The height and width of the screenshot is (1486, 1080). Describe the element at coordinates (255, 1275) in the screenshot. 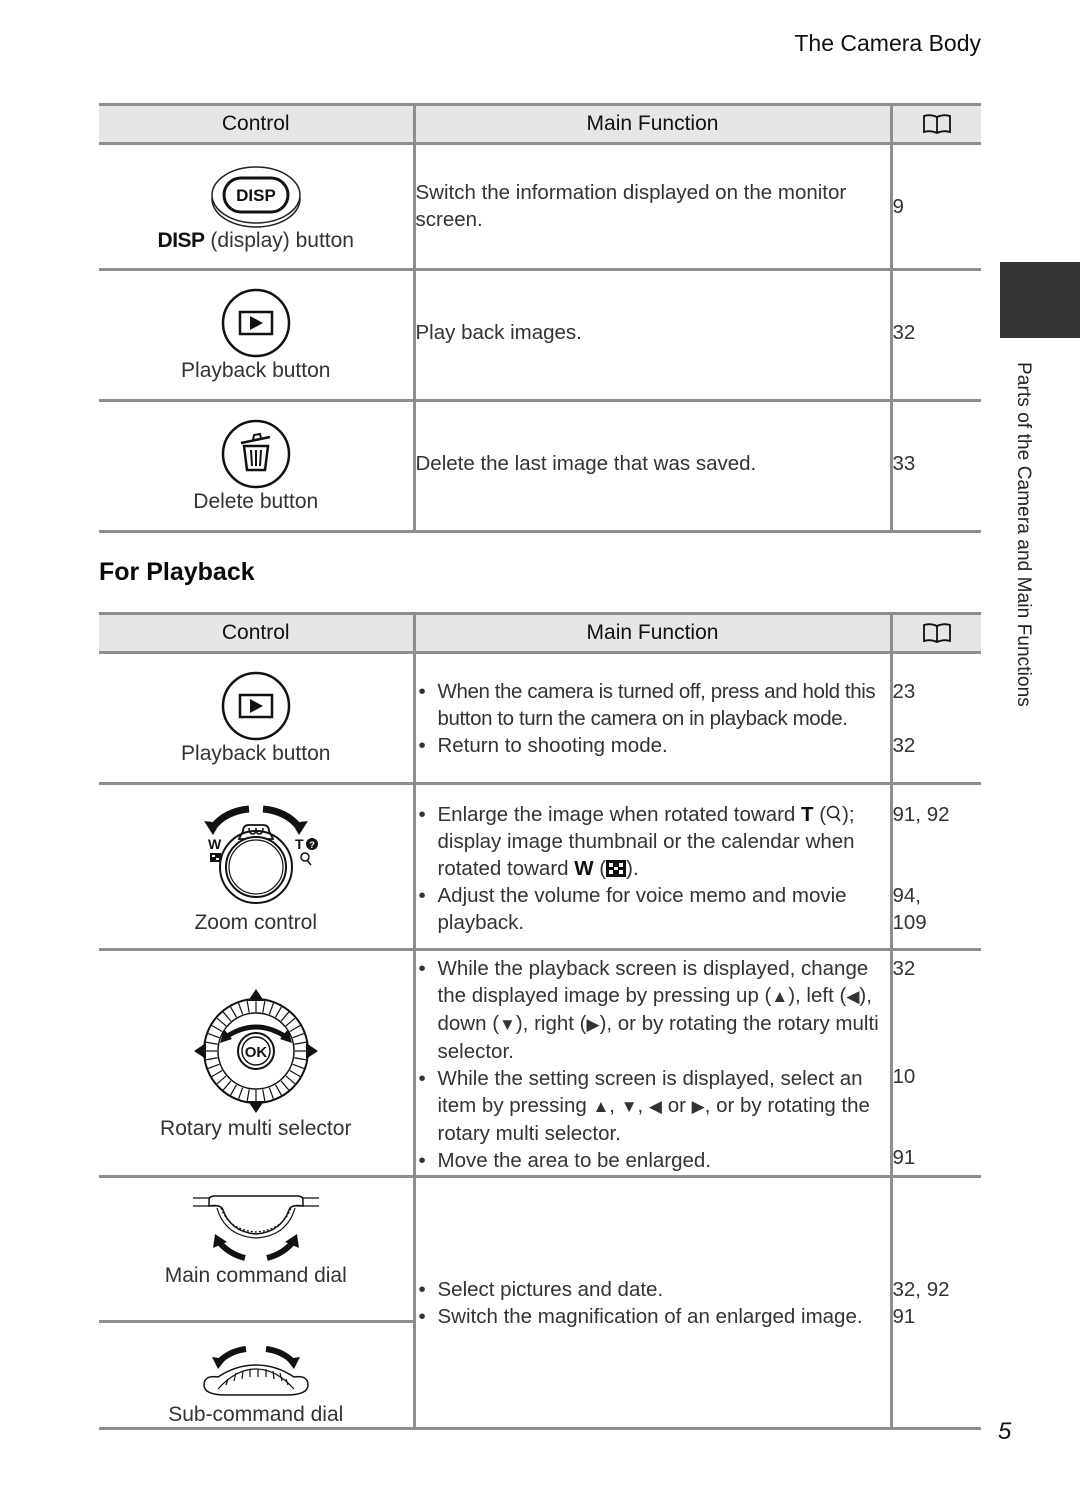

I see `control-label: Main command dial` at that location.